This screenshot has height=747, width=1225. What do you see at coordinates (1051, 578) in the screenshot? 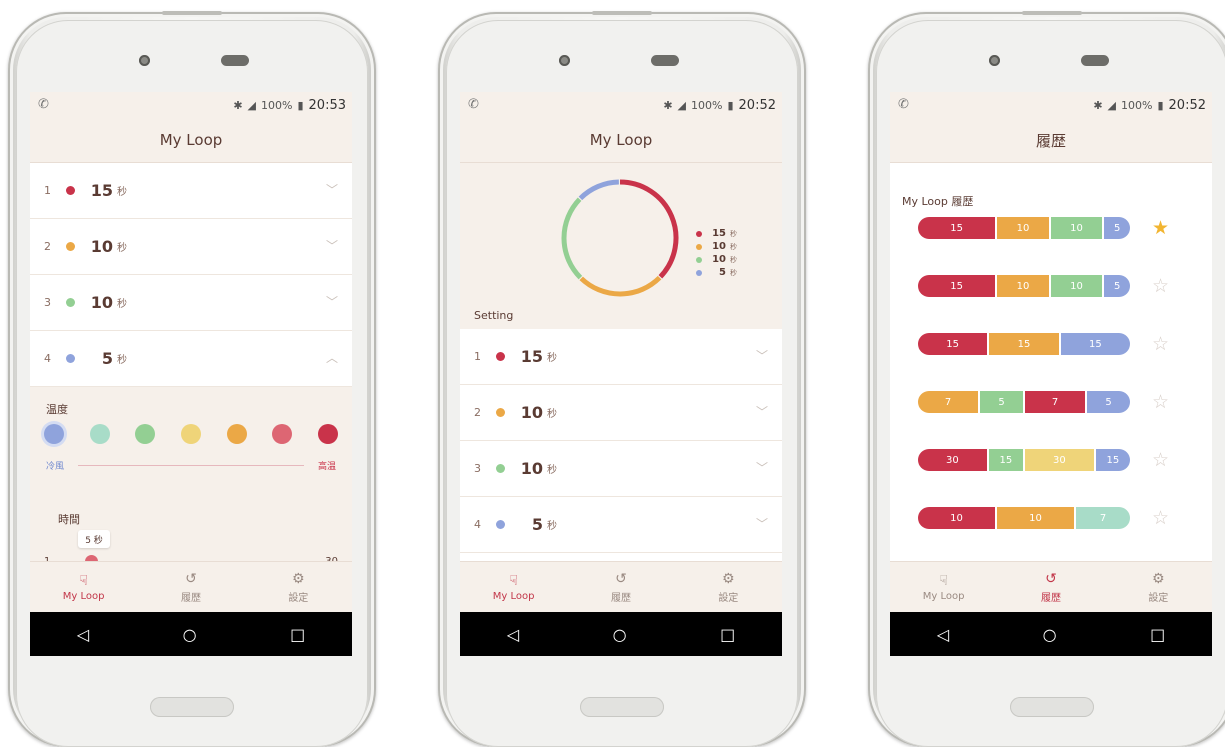
I see `history-icon: ↺` at bounding box center [1051, 578].